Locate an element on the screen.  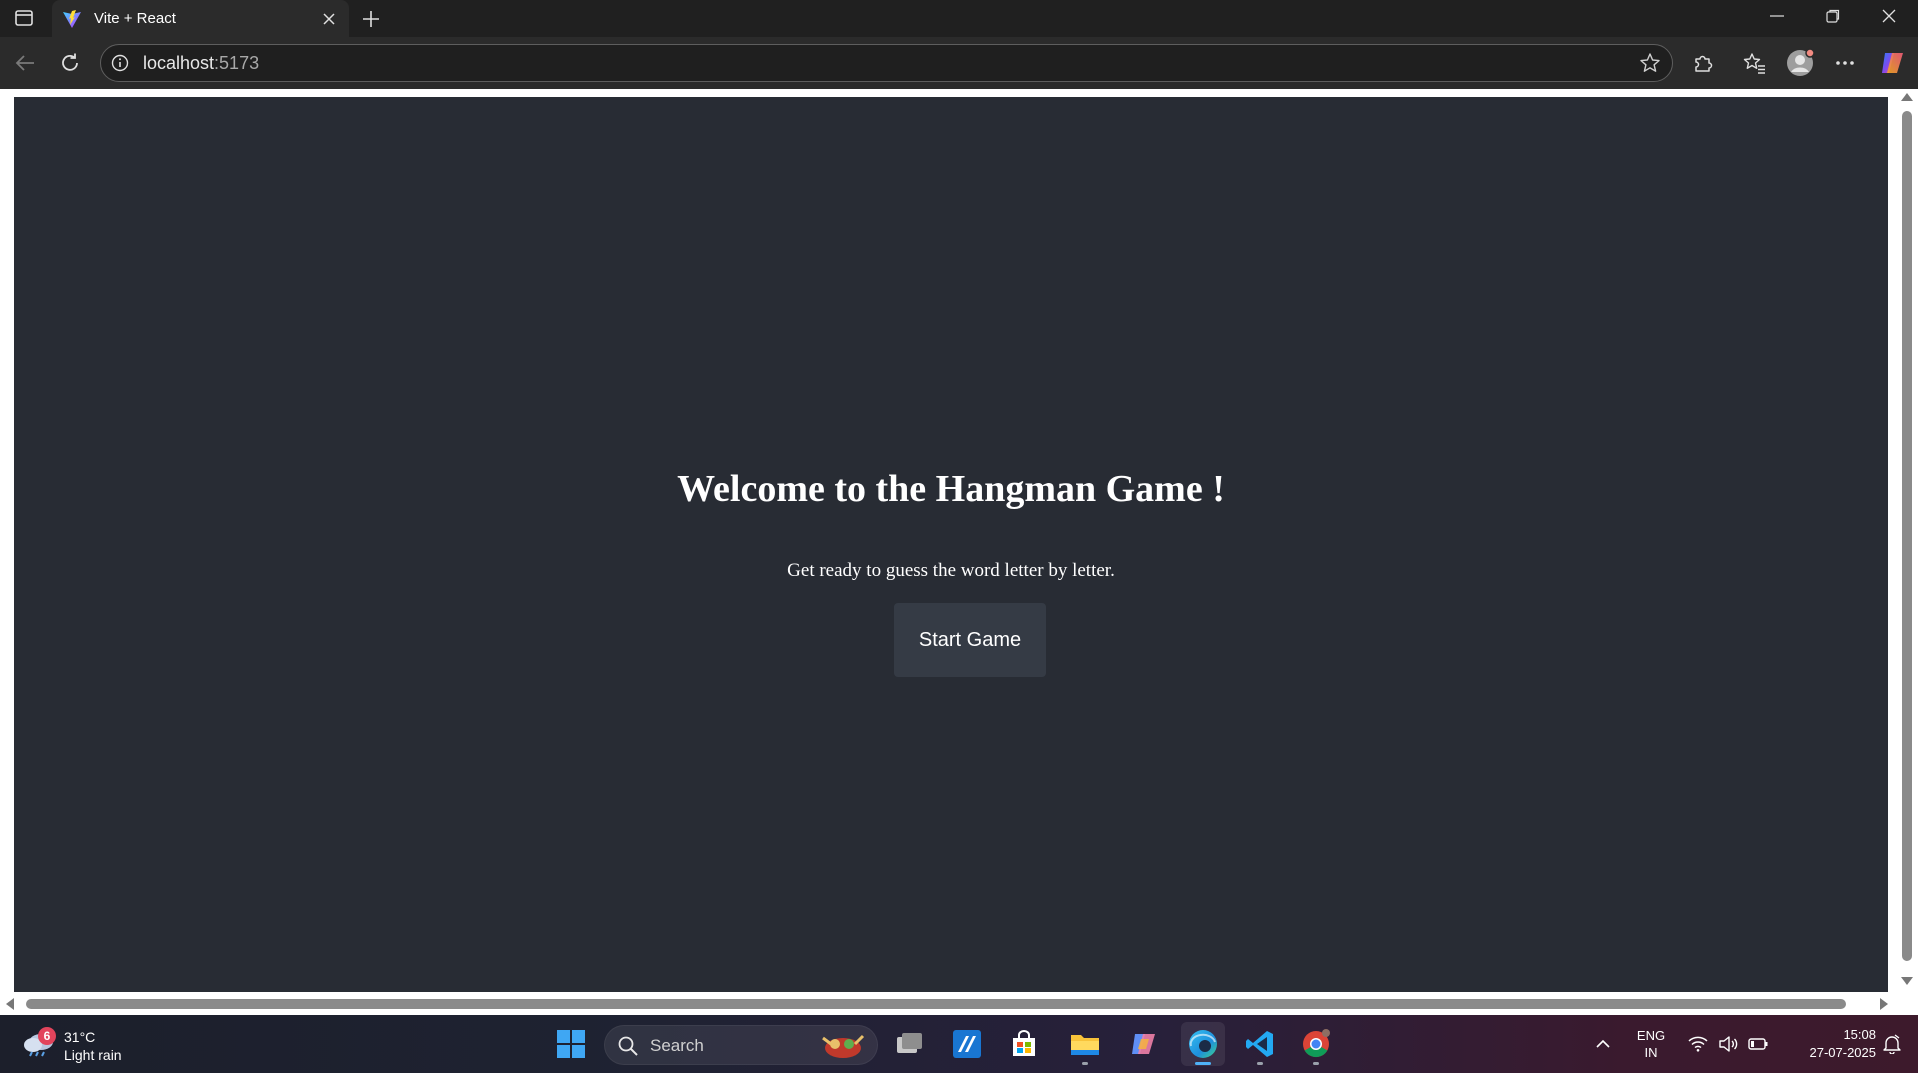
search-label: Search is located at coordinates (677, 1045).